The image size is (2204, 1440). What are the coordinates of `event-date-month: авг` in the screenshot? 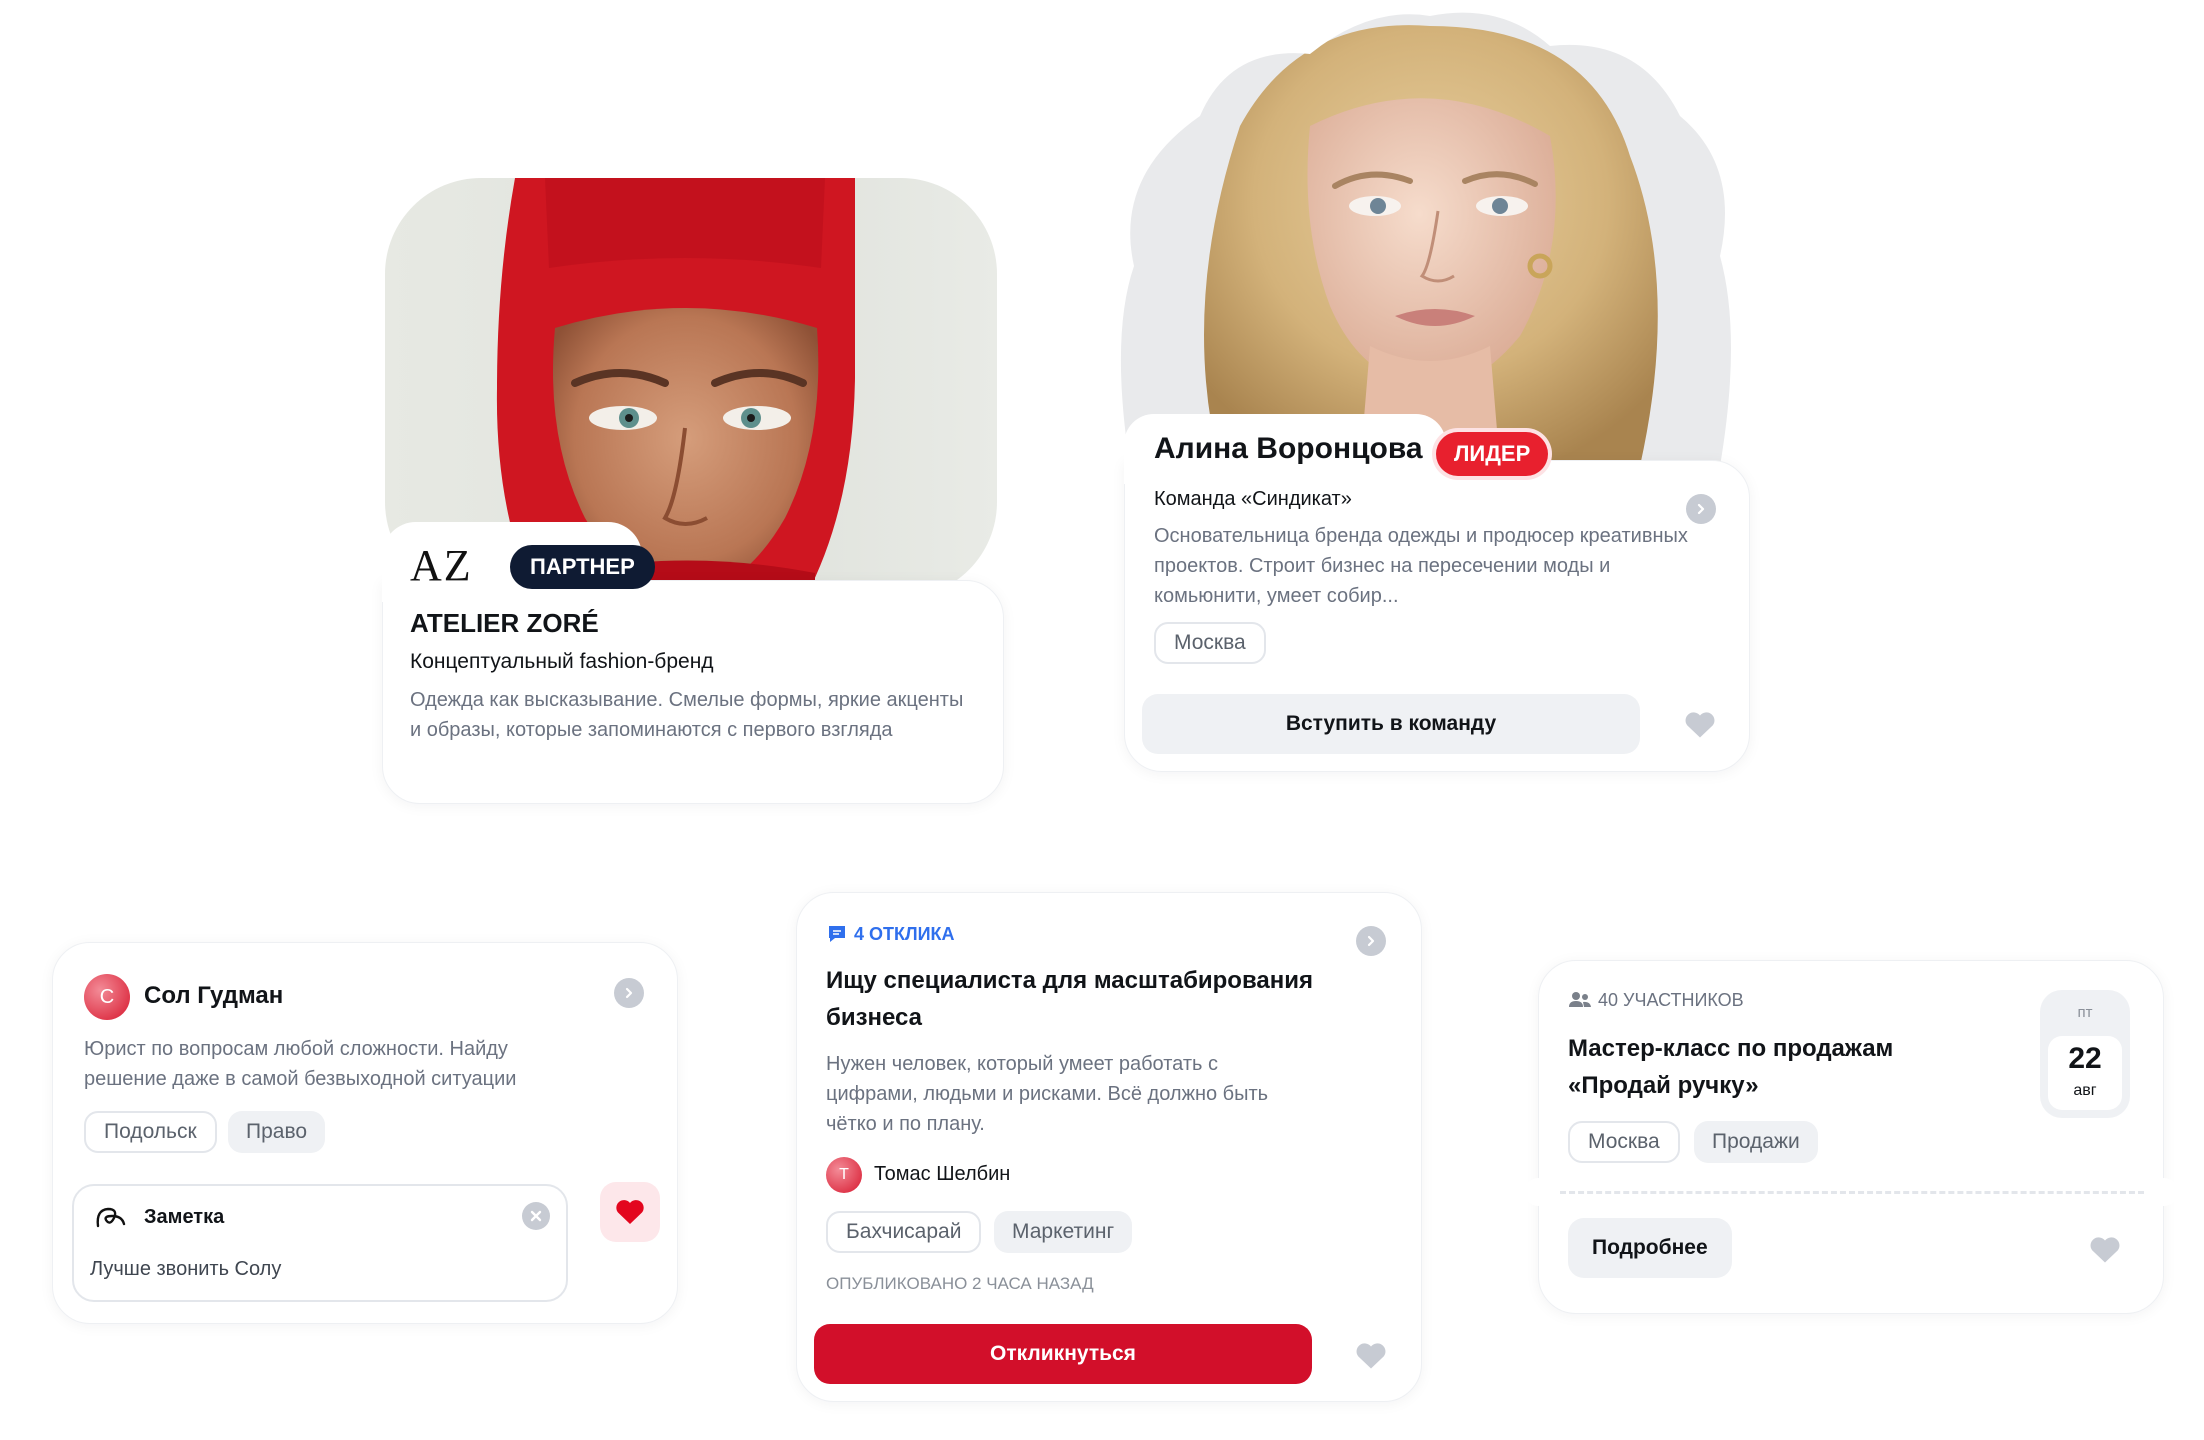 It's located at (2085, 1090).